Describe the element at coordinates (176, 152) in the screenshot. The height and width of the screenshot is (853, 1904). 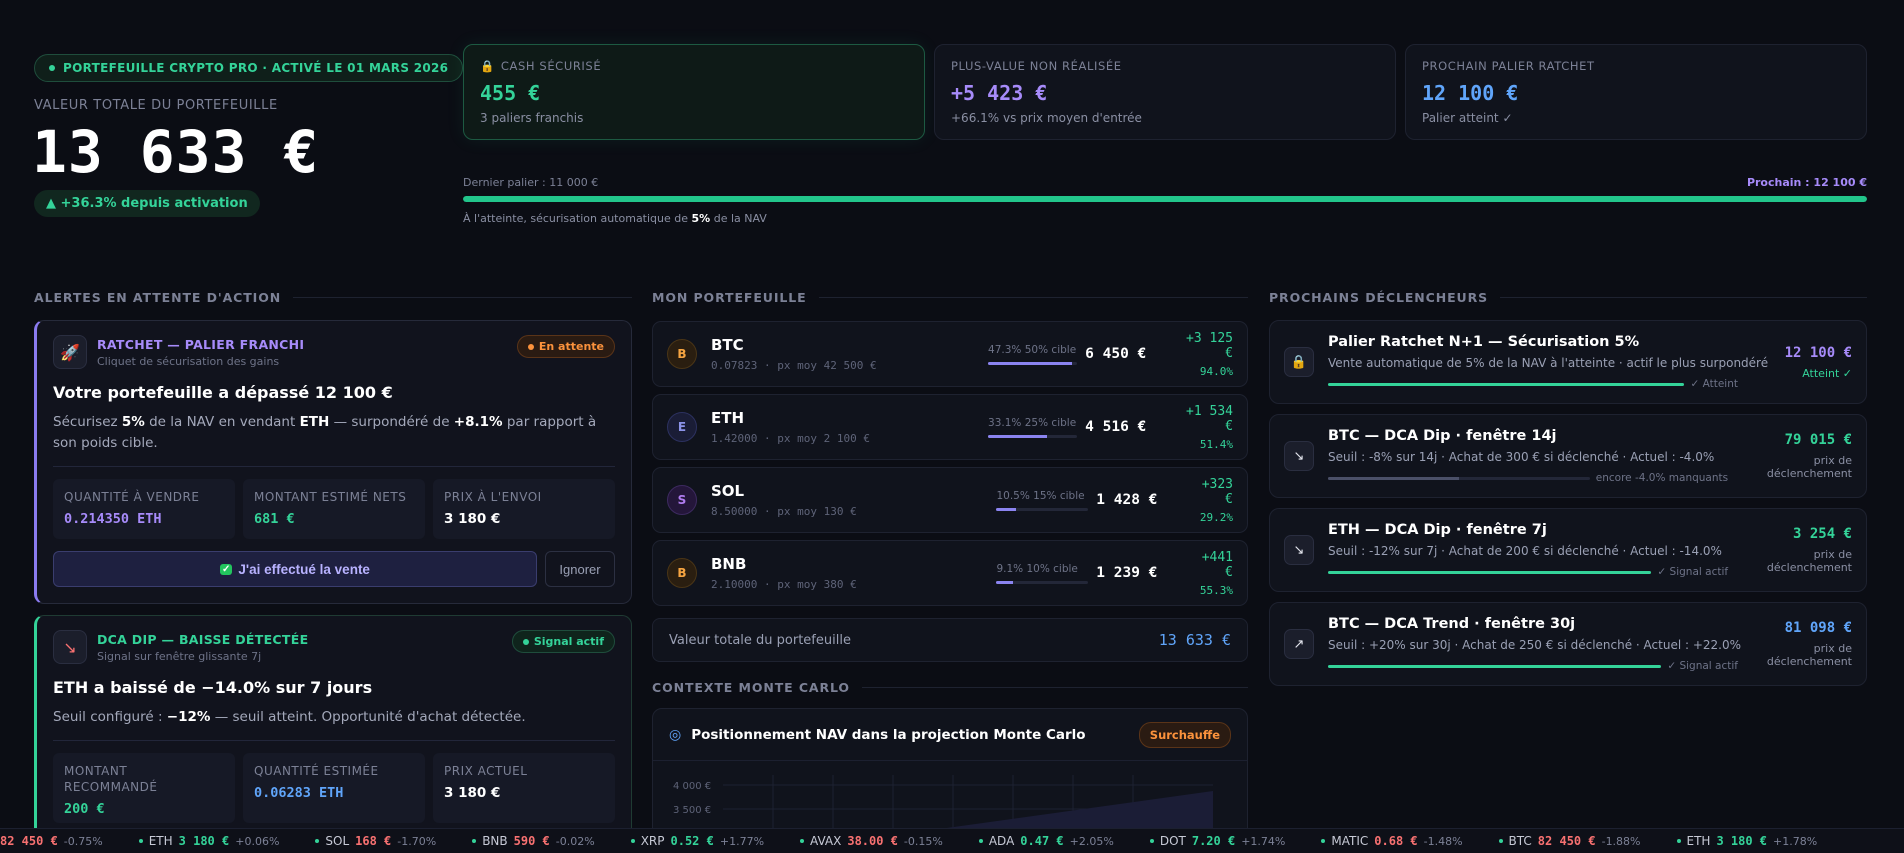
I see `total-value: 13 633 €` at that location.